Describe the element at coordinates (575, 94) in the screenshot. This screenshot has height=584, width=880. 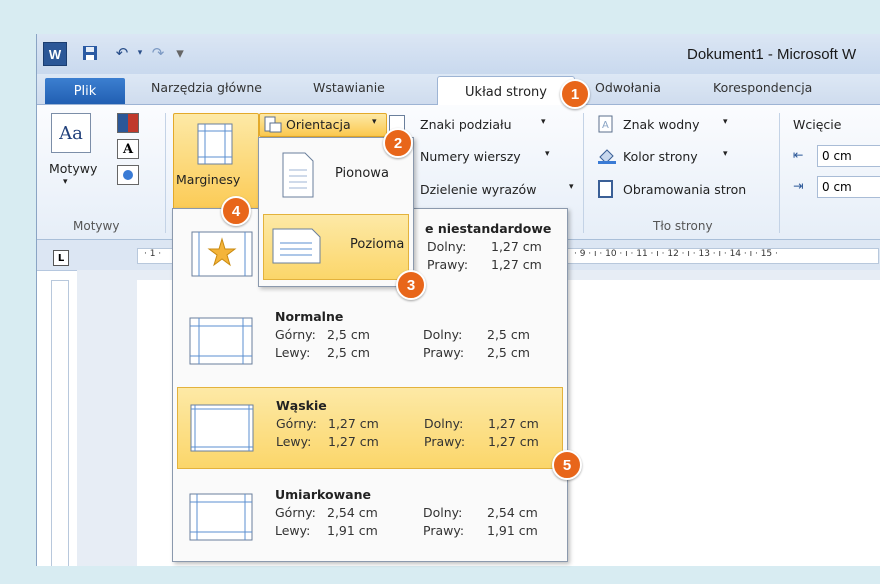
I see `step-badge-1: 1` at that location.